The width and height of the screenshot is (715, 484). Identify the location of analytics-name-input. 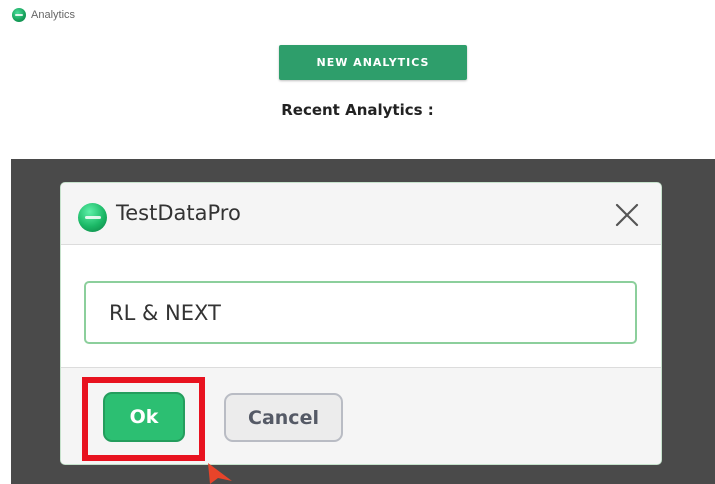
(360, 312).